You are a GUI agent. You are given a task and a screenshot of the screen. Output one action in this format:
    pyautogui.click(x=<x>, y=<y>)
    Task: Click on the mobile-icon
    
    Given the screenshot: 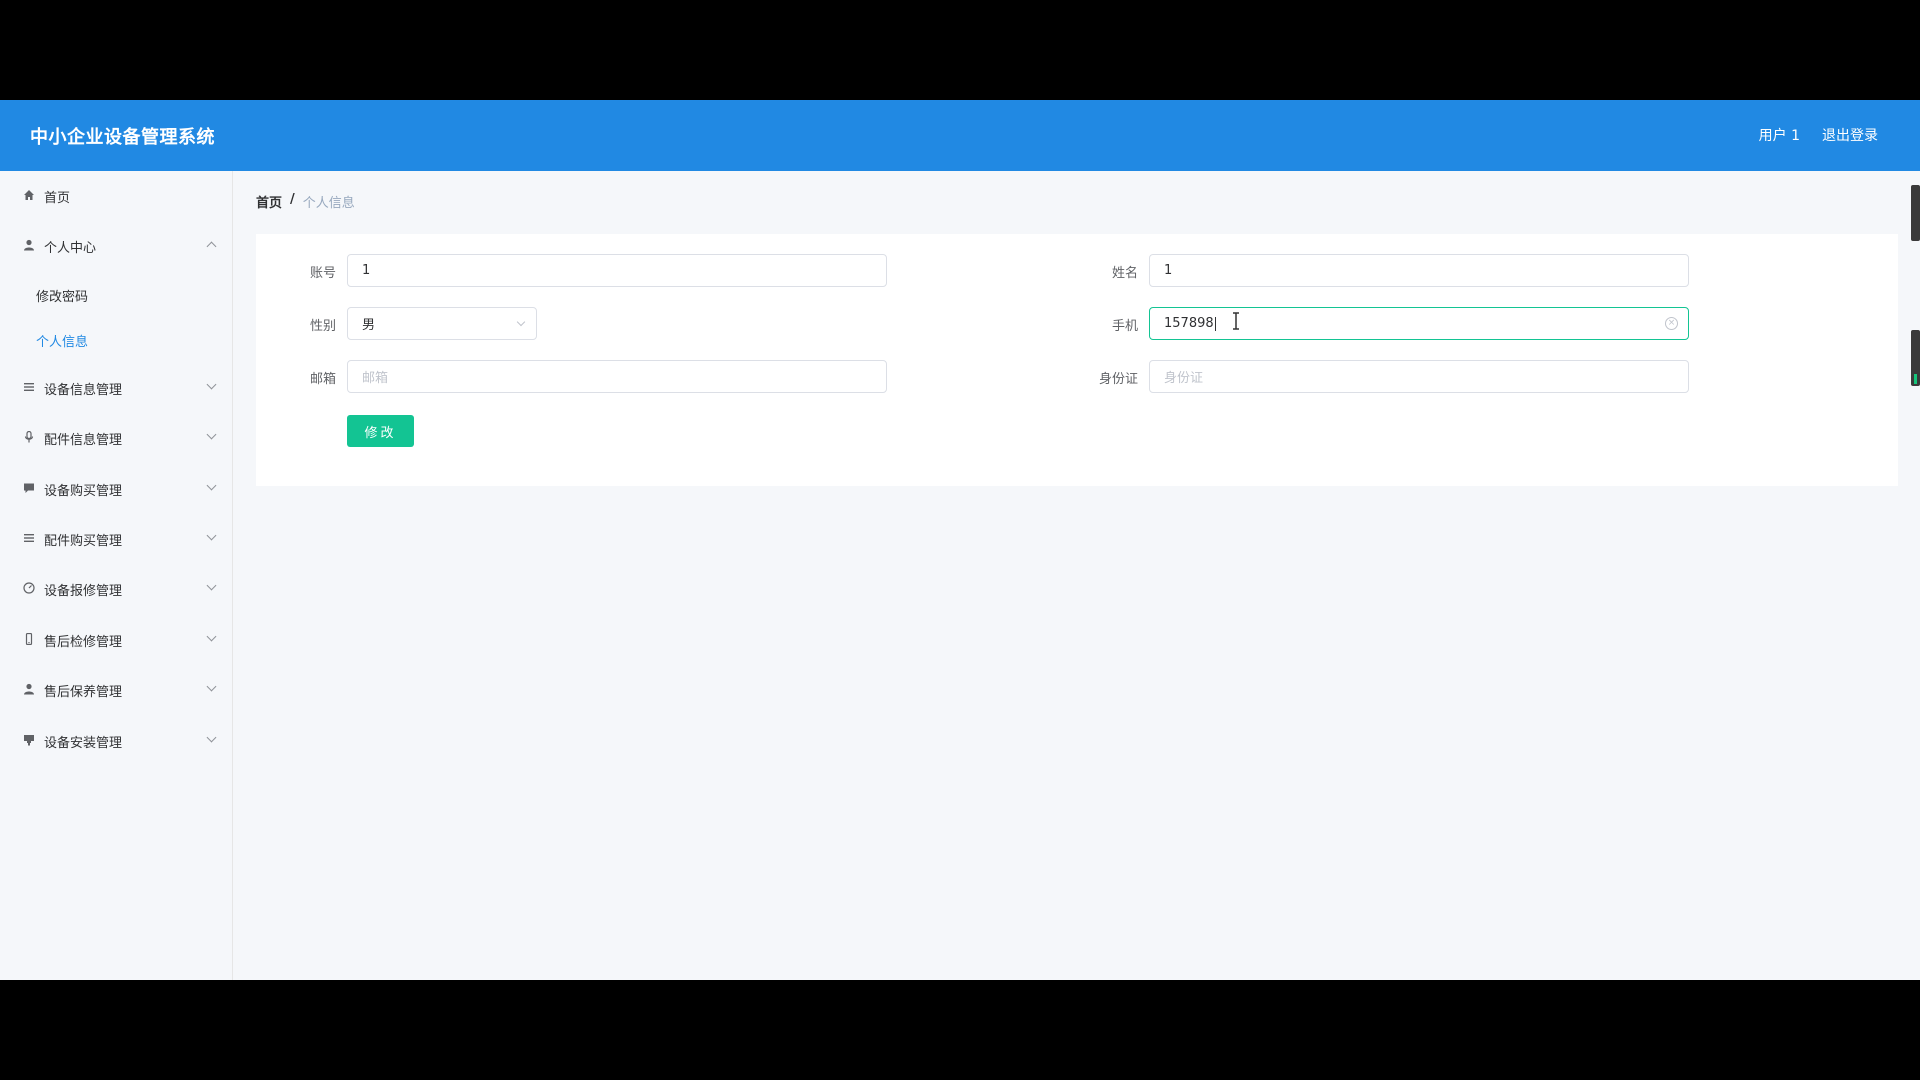 What is the action you would take?
    pyautogui.click(x=29, y=640)
    